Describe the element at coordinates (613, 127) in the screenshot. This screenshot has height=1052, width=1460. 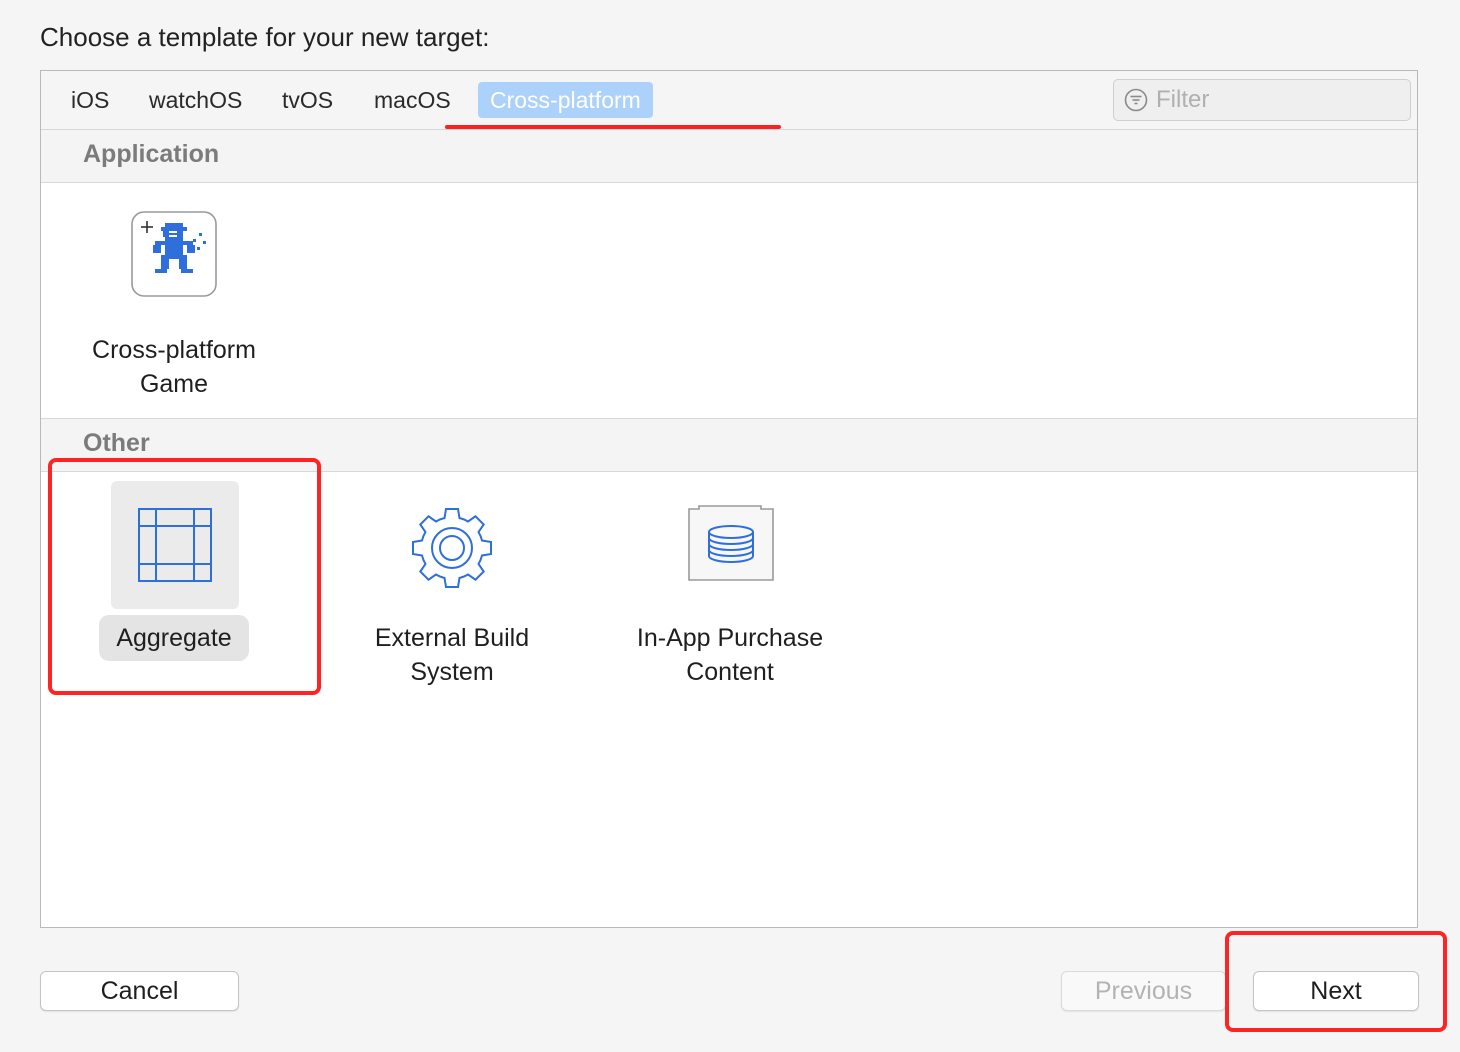
I see `annotation-underline` at that location.